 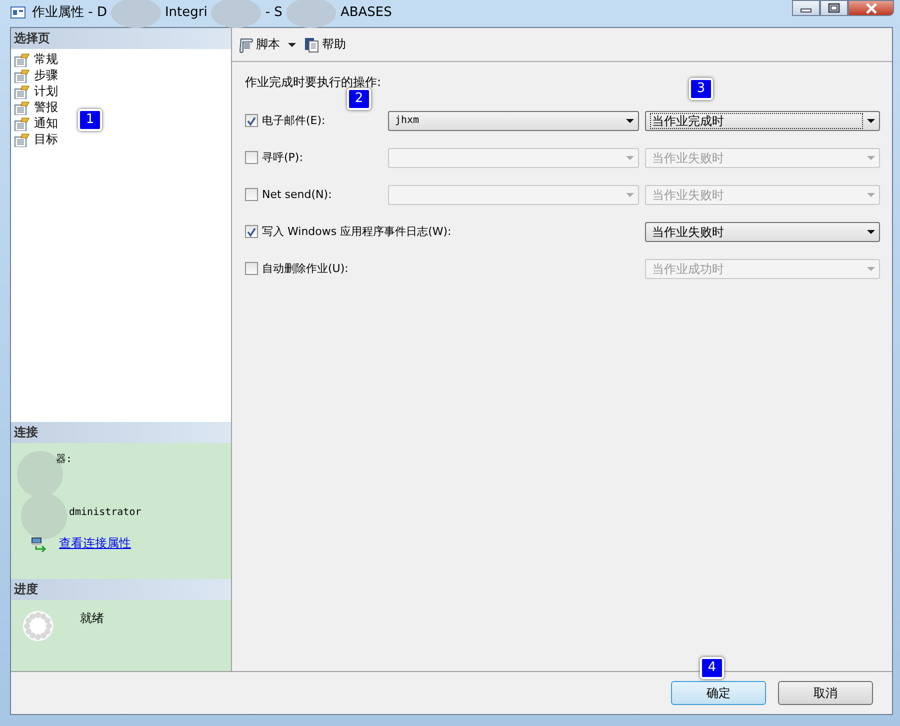 What do you see at coordinates (38, 626) in the screenshot?
I see `progress-spinner-icon` at bounding box center [38, 626].